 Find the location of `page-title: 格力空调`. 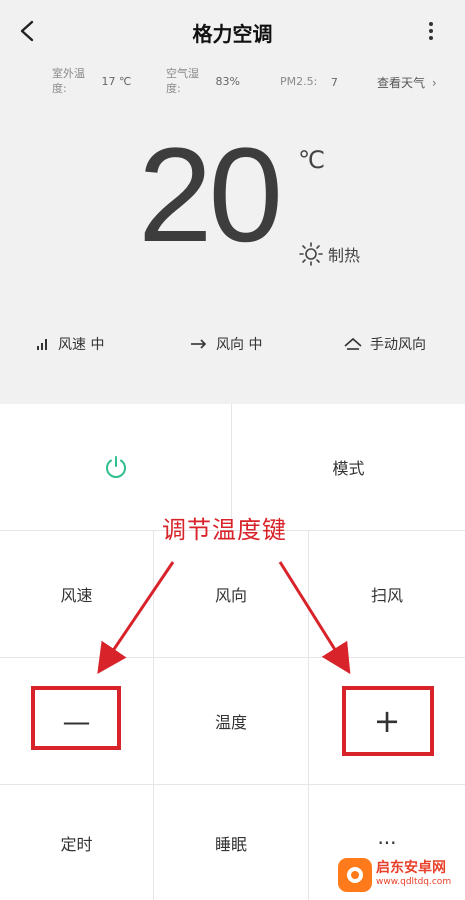

page-title: 格力空调 is located at coordinates (232, 34).